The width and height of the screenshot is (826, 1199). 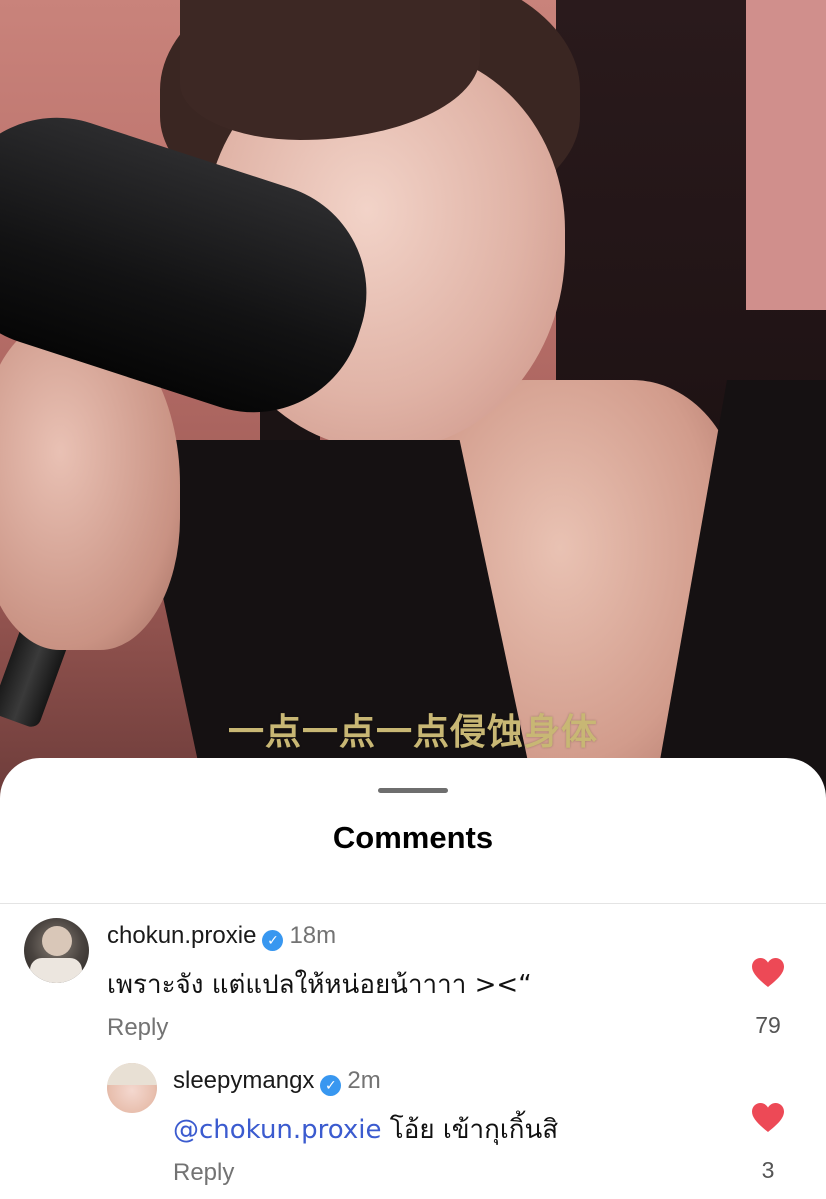 What do you see at coordinates (313, 935) in the screenshot?
I see `comment-timestamp: 18m` at bounding box center [313, 935].